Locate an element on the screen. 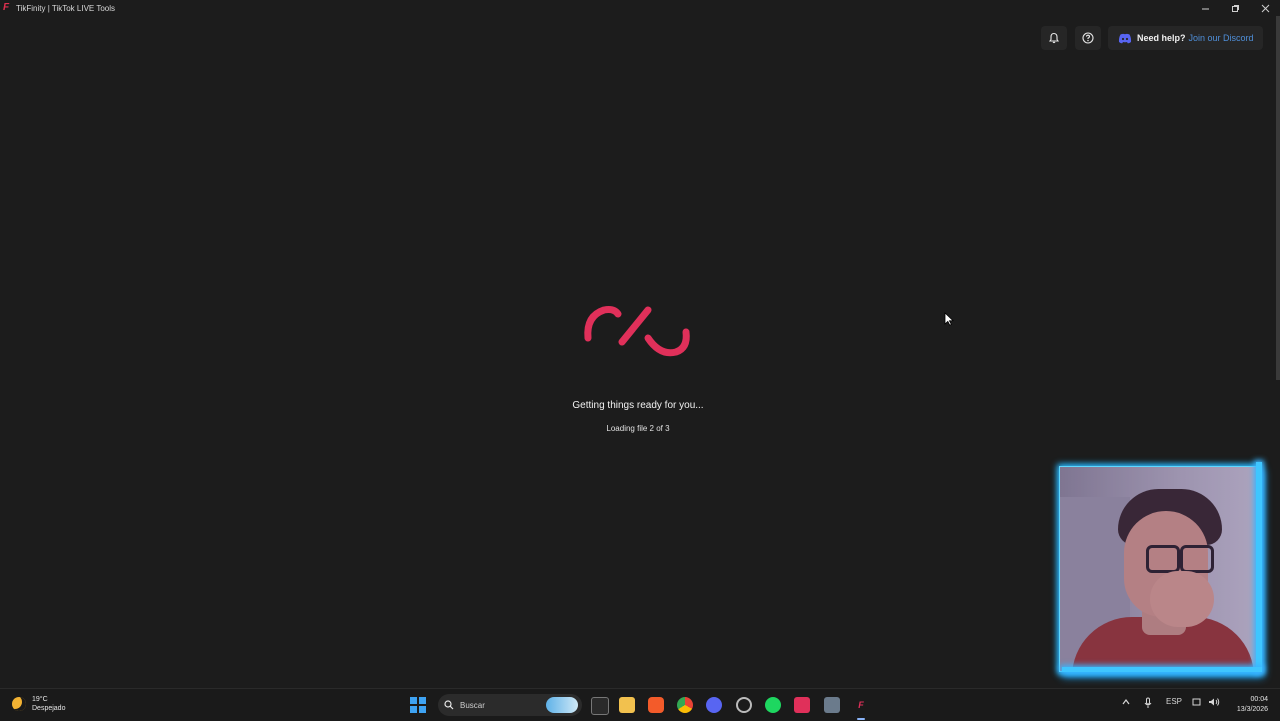  moon-icon is located at coordinates (19, 704).